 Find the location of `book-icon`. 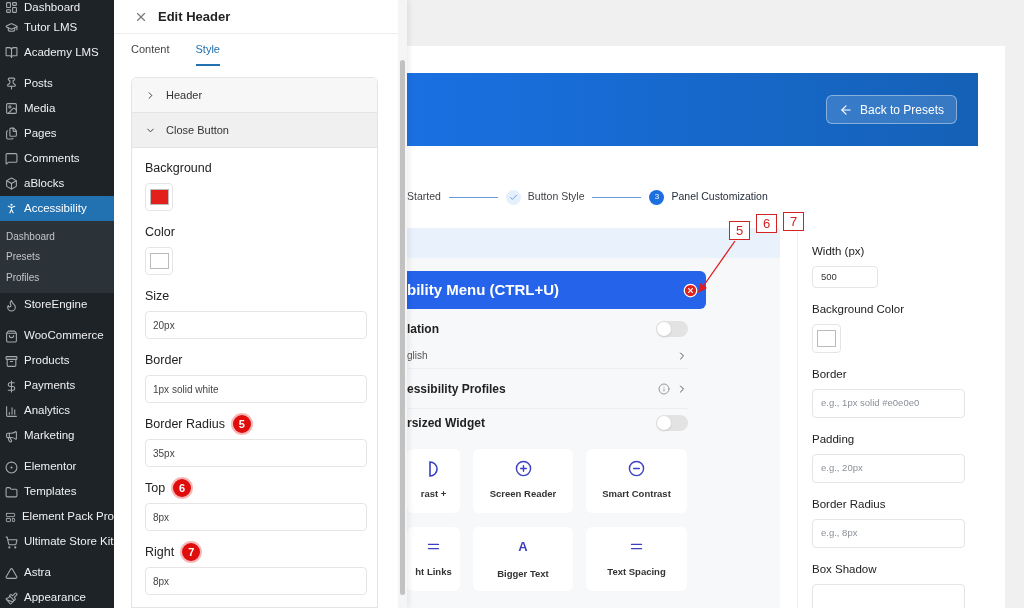

book-icon is located at coordinates (11, 52).